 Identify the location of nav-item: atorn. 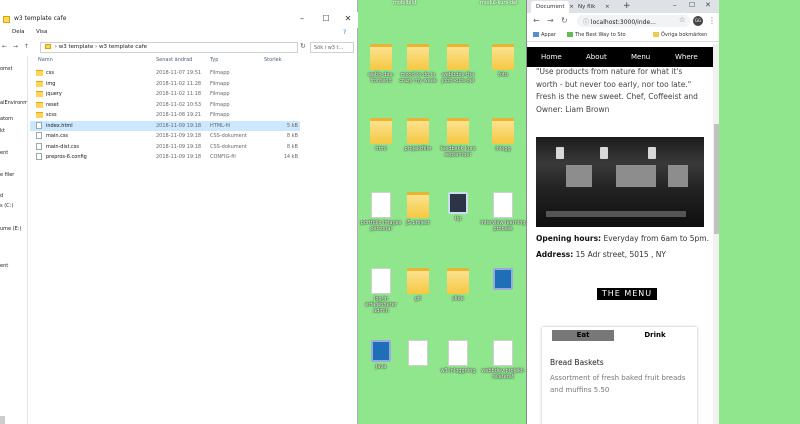
(6, 119).